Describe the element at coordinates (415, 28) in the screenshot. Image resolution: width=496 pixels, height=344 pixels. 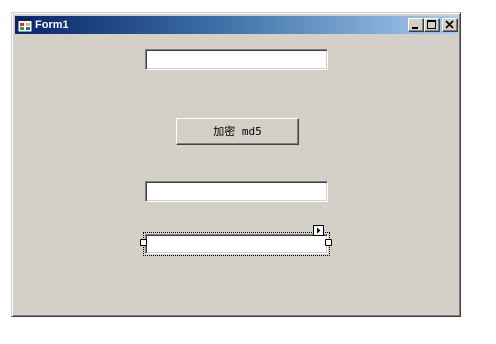
I see `minimize-icon` at that location.